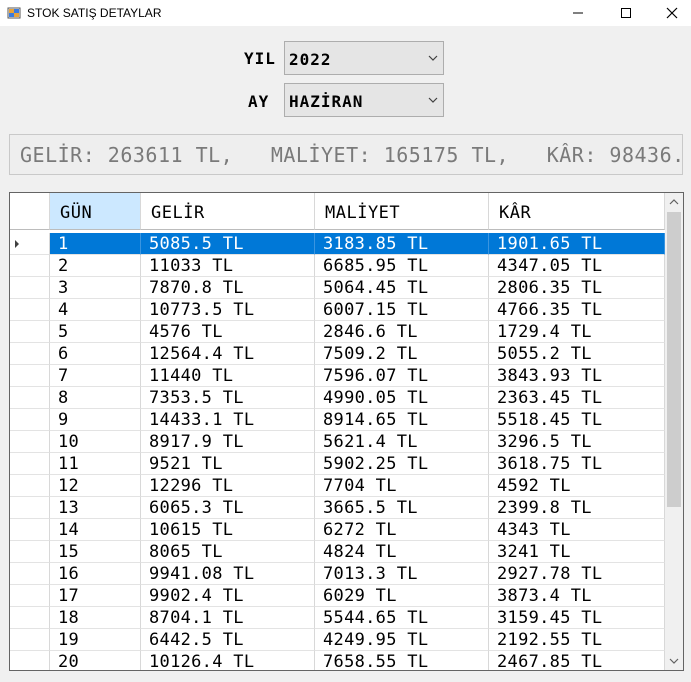 This screenshot has width=691, height=682. I want to click on cell-revenue: 6065.3 TL, so click(228, 508).